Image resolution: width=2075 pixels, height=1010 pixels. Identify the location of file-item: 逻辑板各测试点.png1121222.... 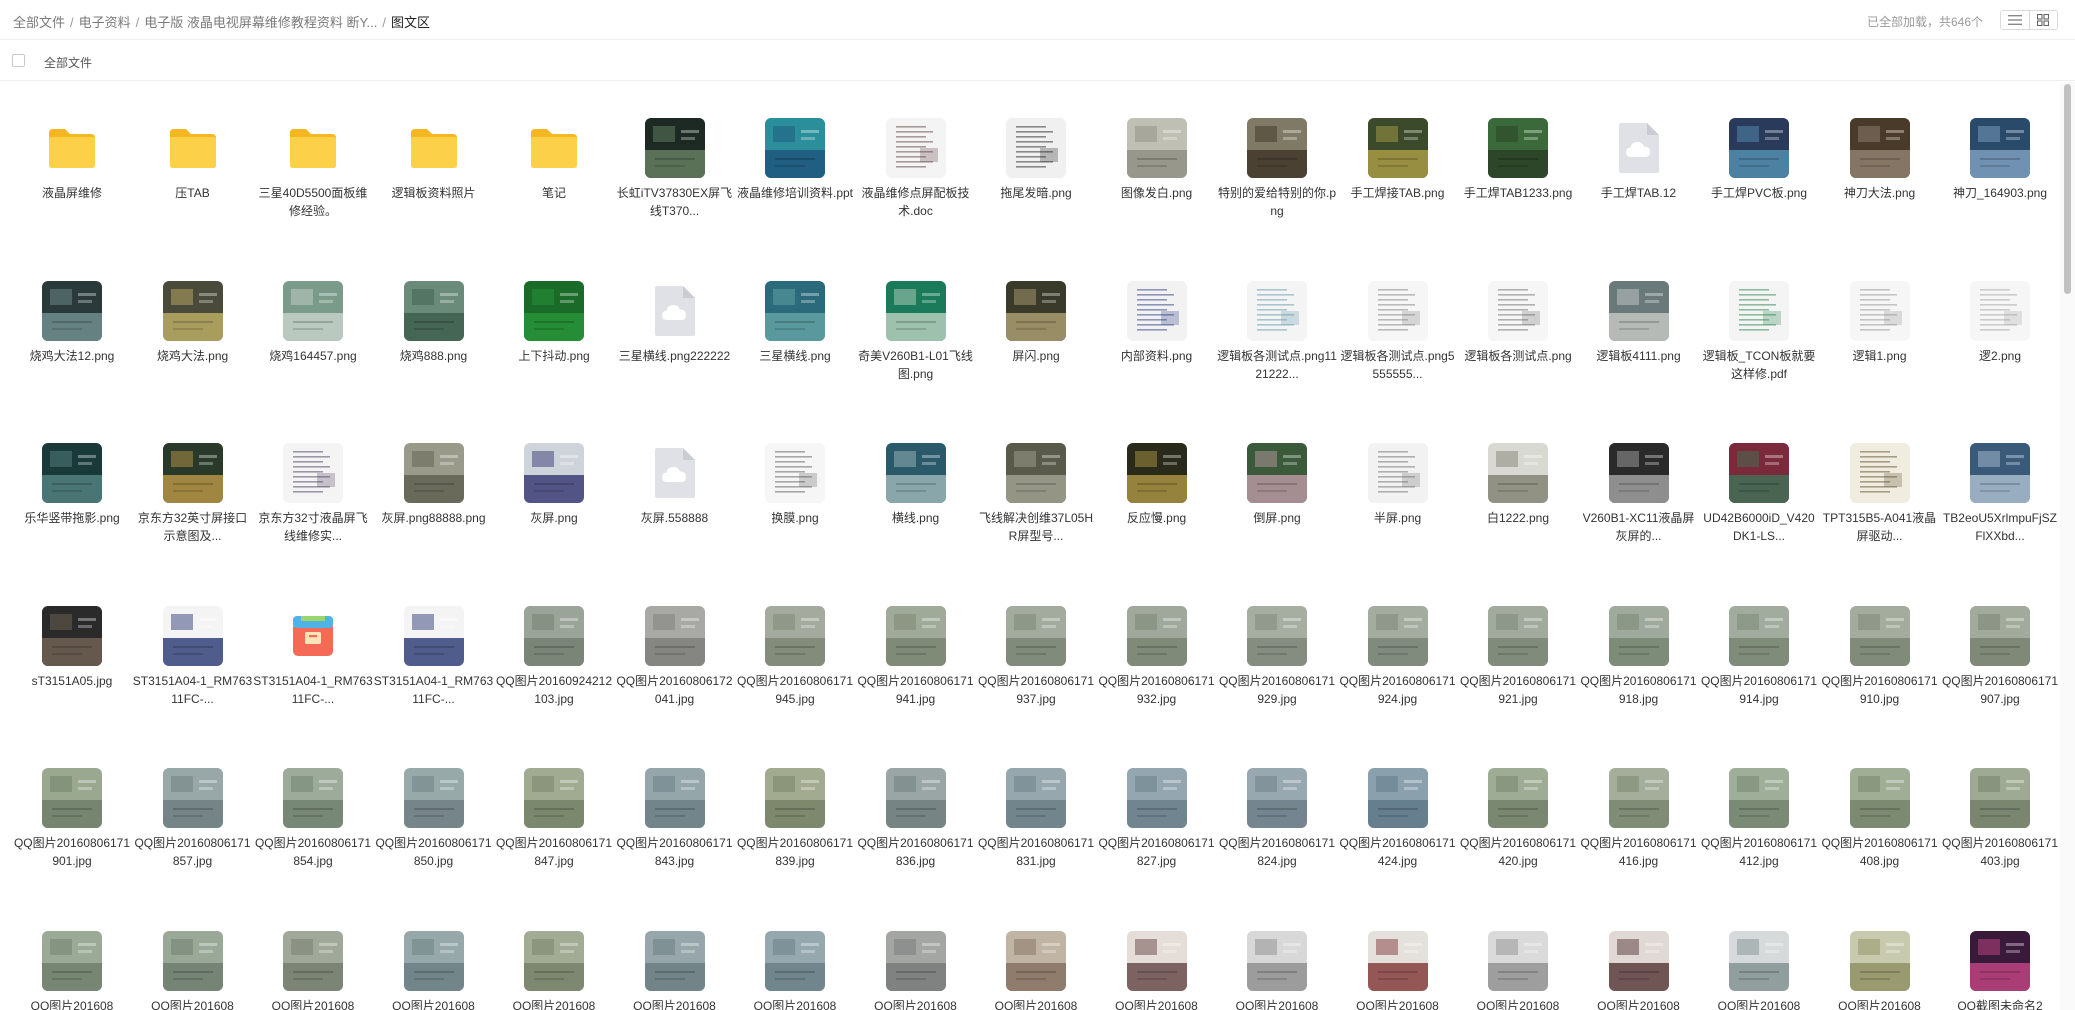
(1277, 325).